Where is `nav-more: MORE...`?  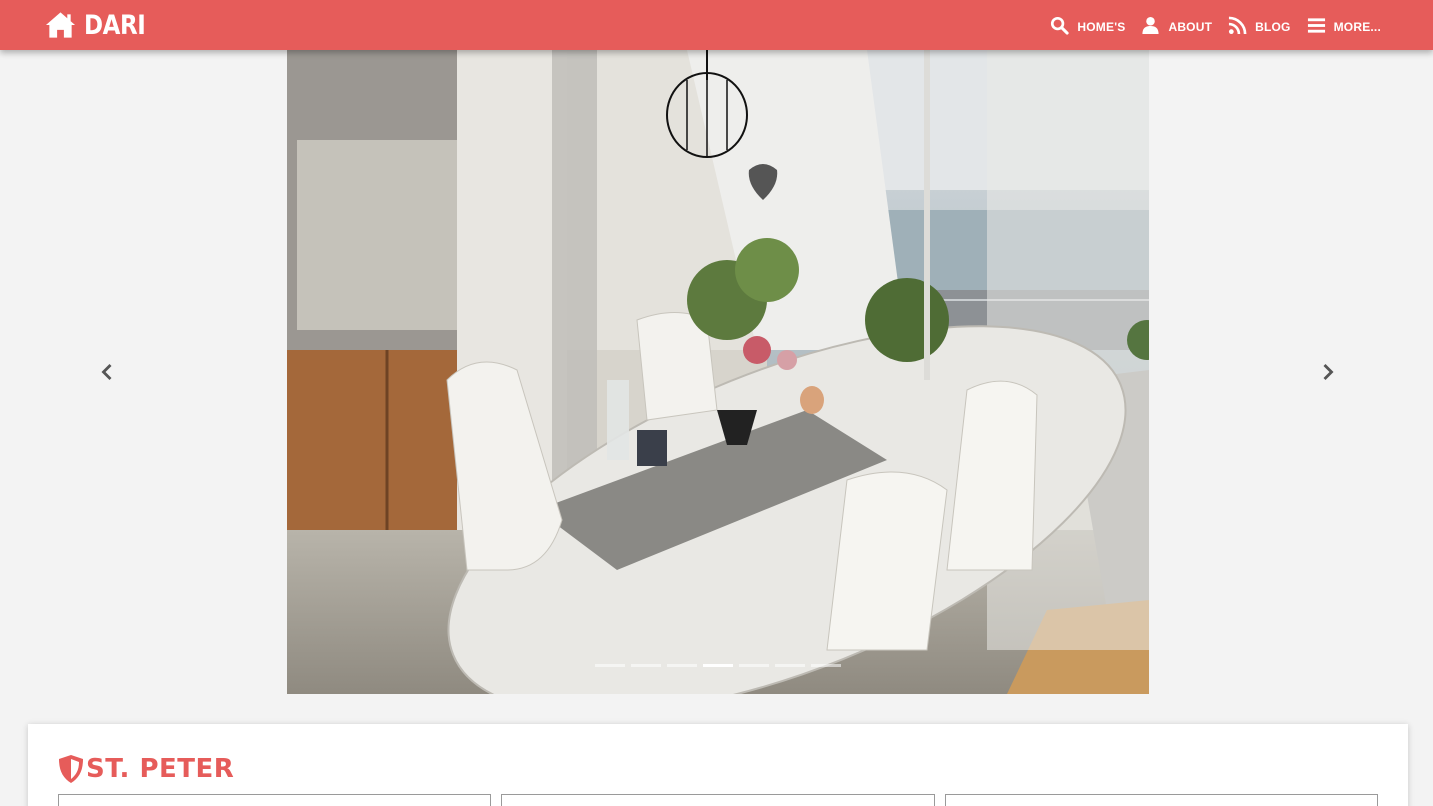
nav-more: MORE... is located at coordinates (1344, 25).